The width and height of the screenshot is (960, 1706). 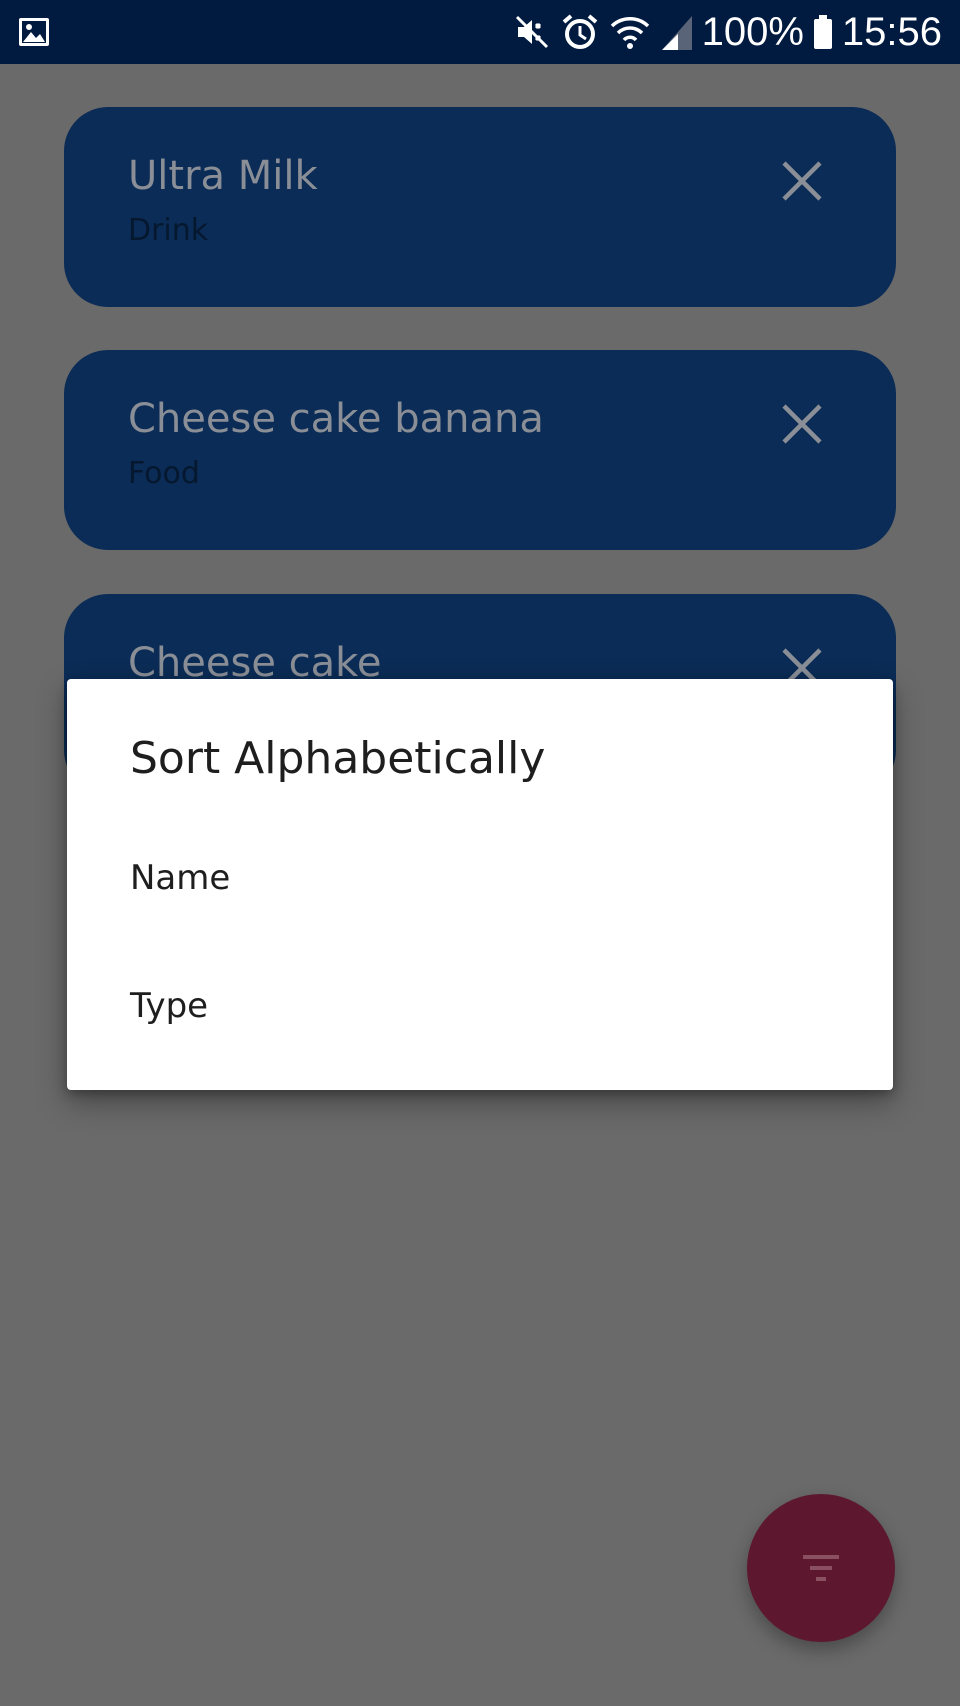 What do you see at coordinates (480, 32) in the screenshot?
I see `status-bar: 100% 15:56` at bounding box center [480, 32].